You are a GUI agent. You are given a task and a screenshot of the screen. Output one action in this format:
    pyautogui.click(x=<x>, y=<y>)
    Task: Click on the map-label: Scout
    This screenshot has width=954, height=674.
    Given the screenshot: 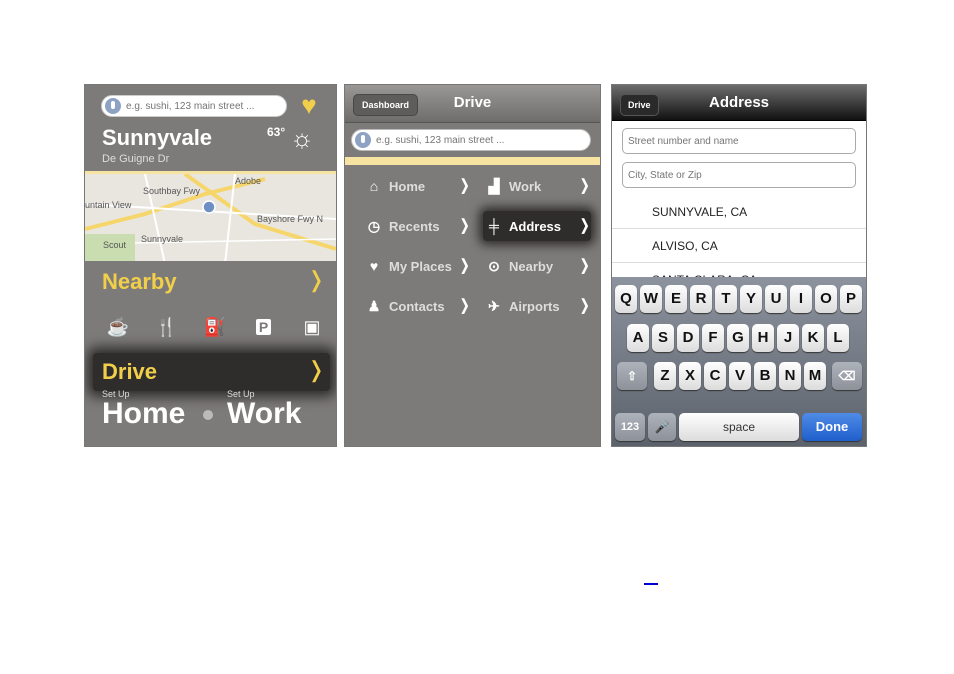 What is the action you would take?
    pyautogui.click(x=115, y=245)
    